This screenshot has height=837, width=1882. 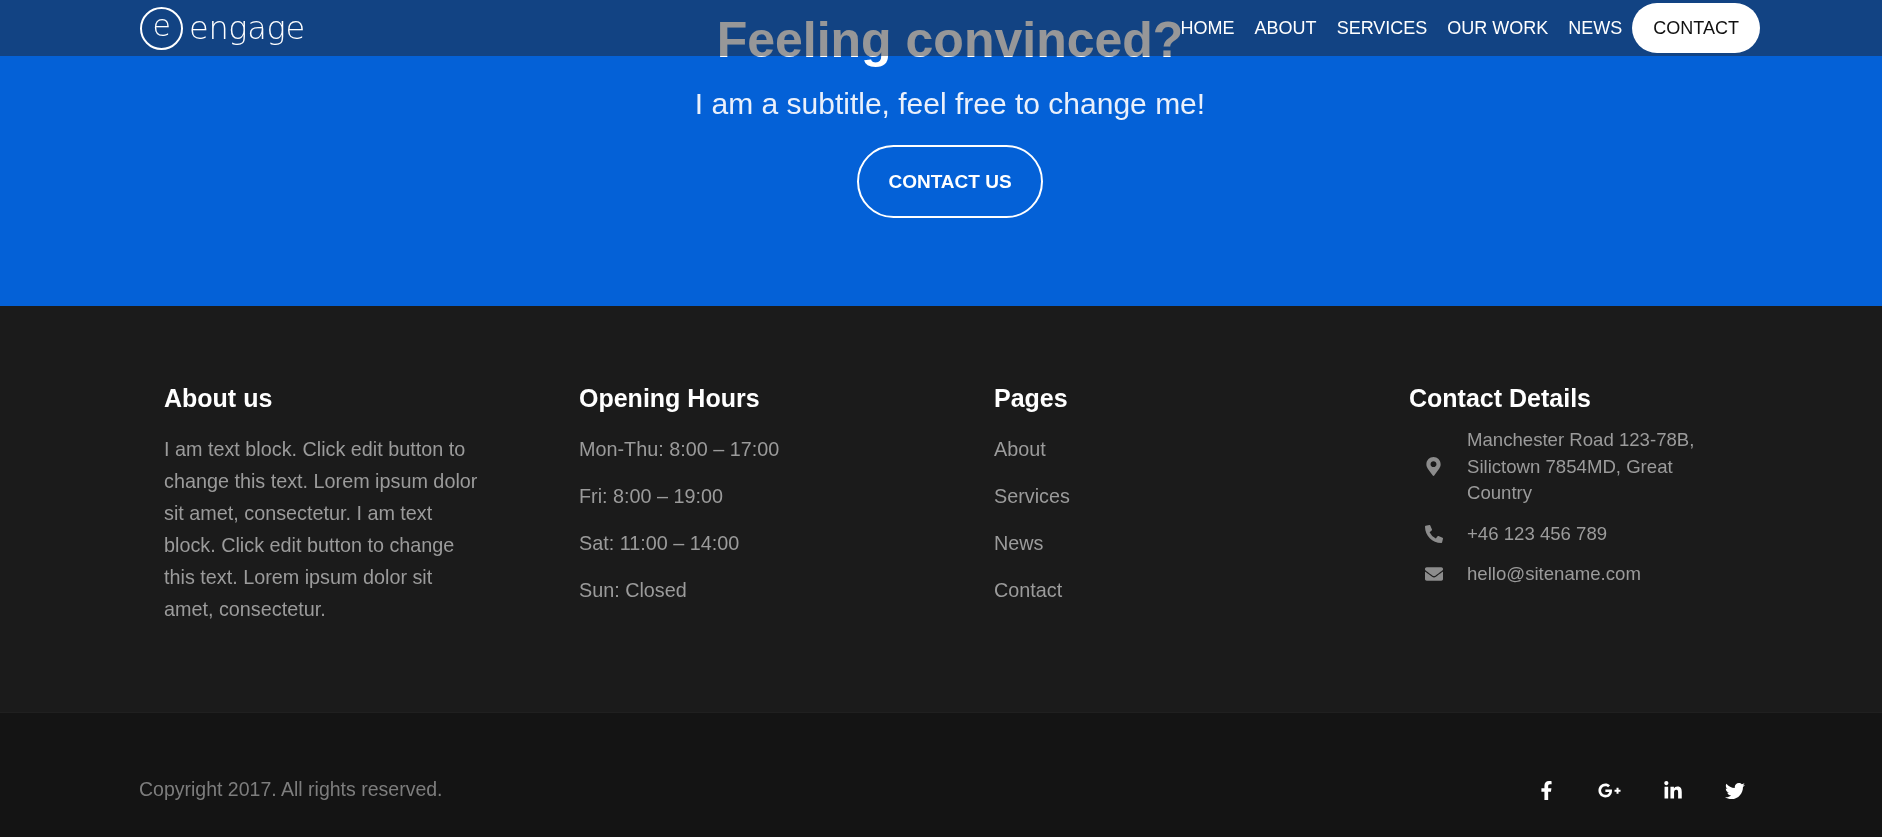 What do you see at coordinates (1285, 28) in the screenshot?
I see `nav-link: ABOUT` at bounding box center [1285, 28].